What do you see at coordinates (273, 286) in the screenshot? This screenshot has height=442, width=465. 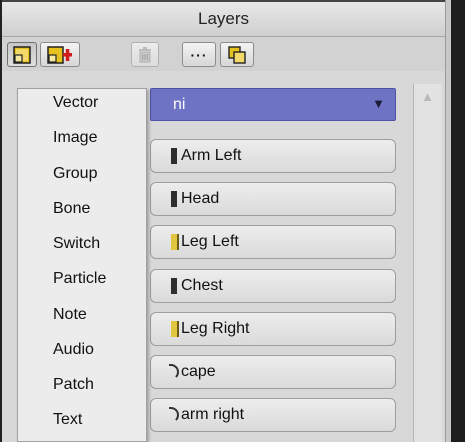 I see `layer-row-chest: Chest` at bounding box center [273, 286].